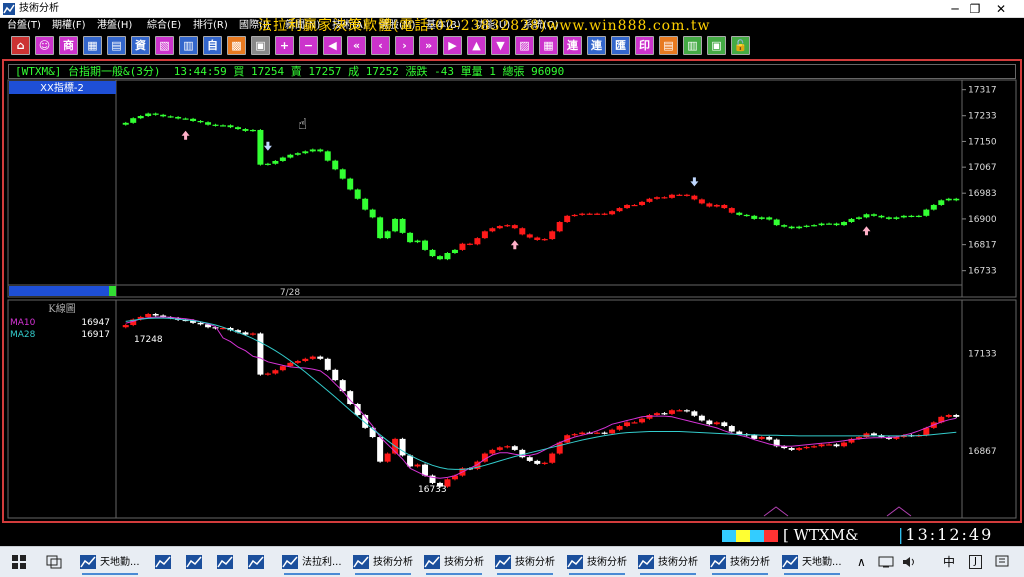 This screenshot has height=577, width=1024. I want to click on toolbar-button-2: 商, so click(68, 45).